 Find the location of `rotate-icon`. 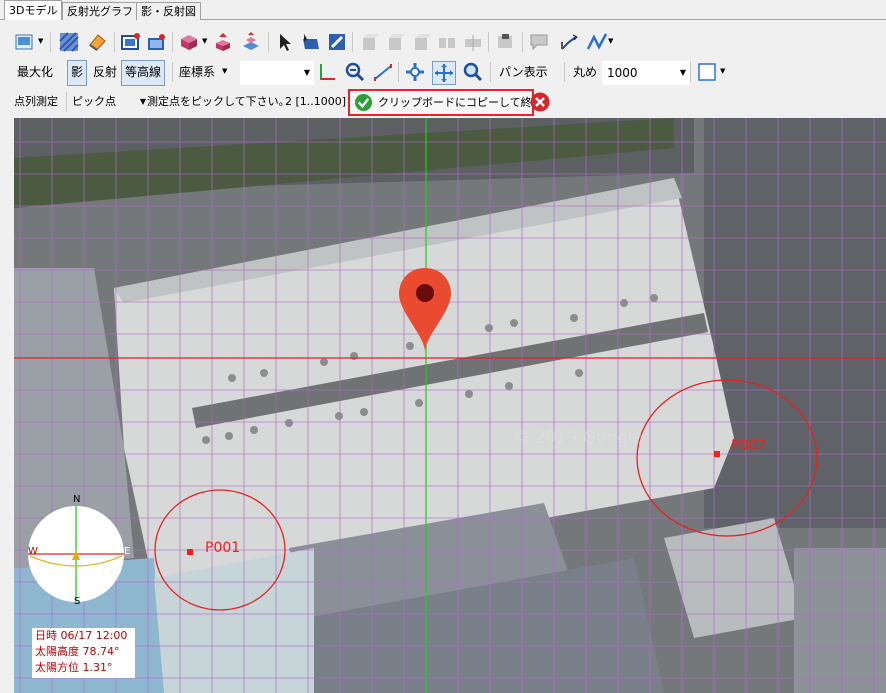

rotate-icon is located at coordinates (415, 72).